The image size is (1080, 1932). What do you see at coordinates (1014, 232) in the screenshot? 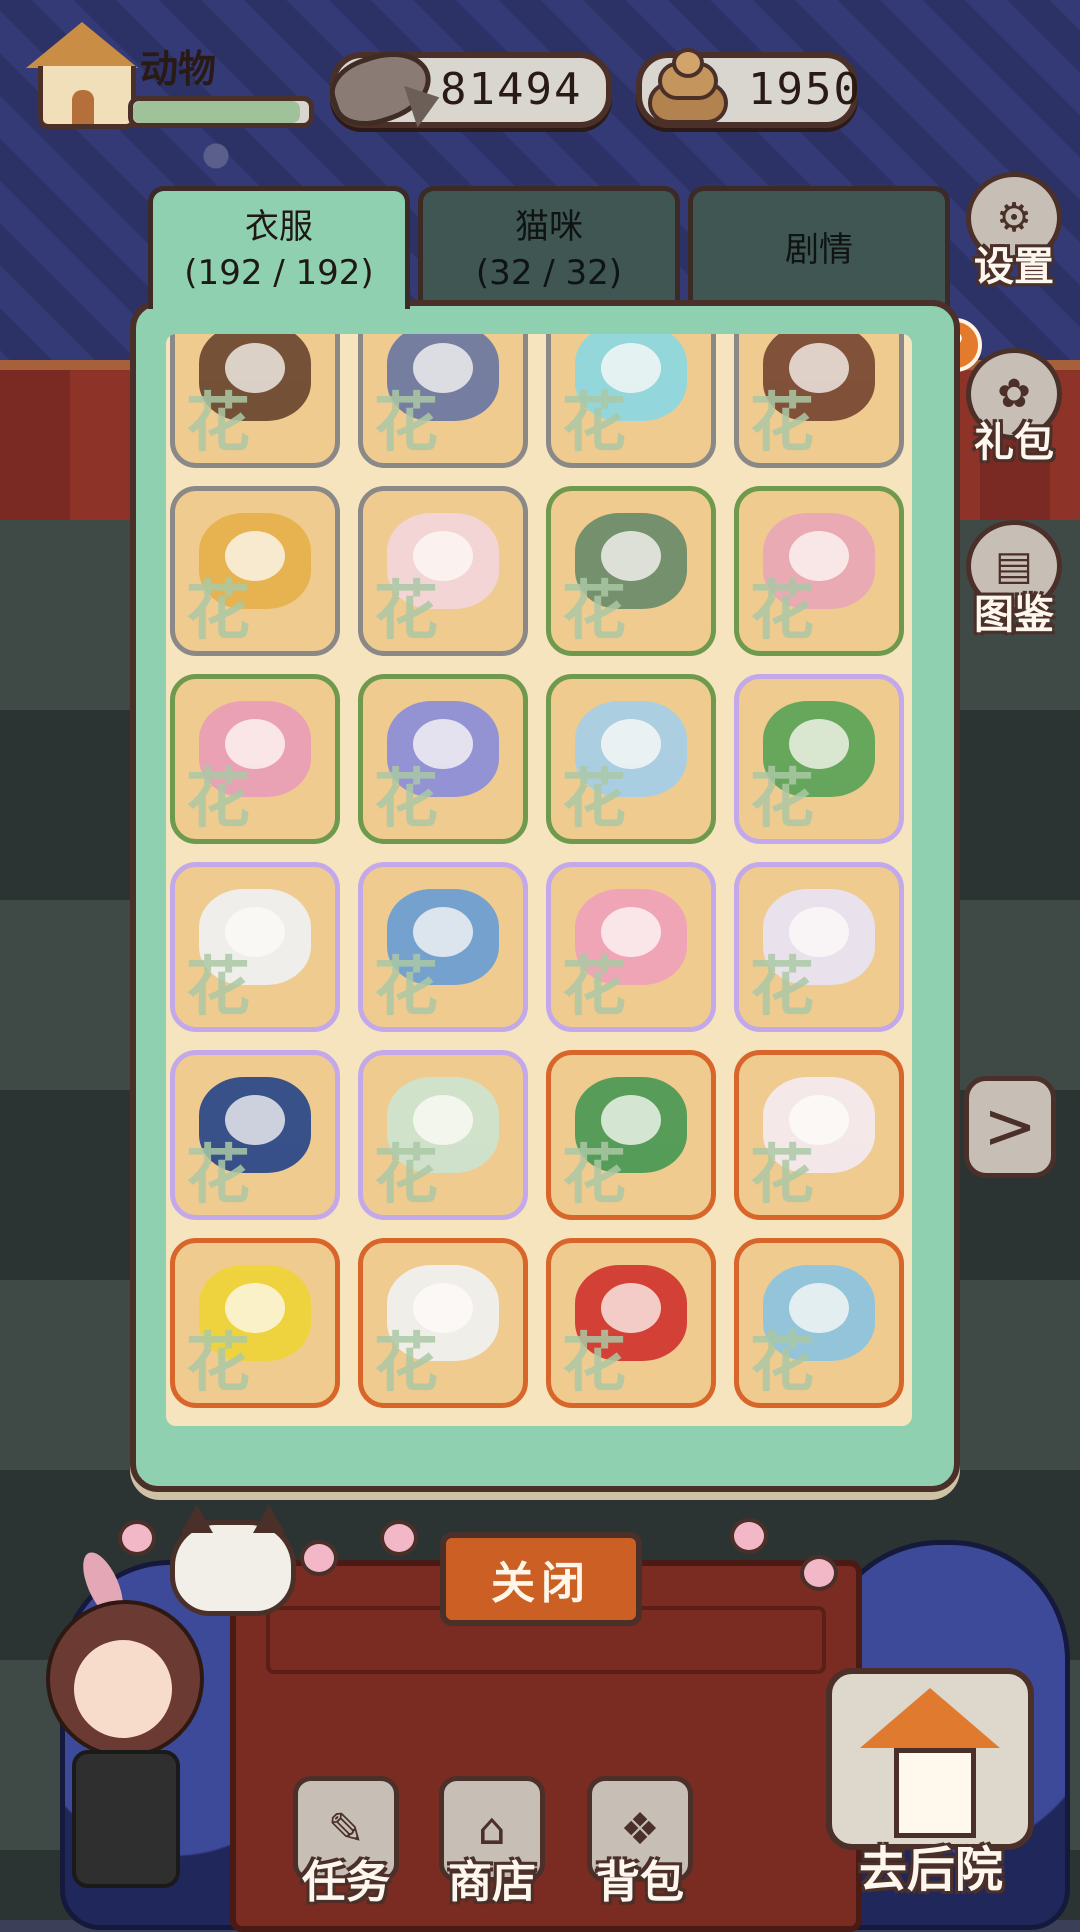
I see `settings-button: ⚙ 设置` at bounding box center [1014, 232].